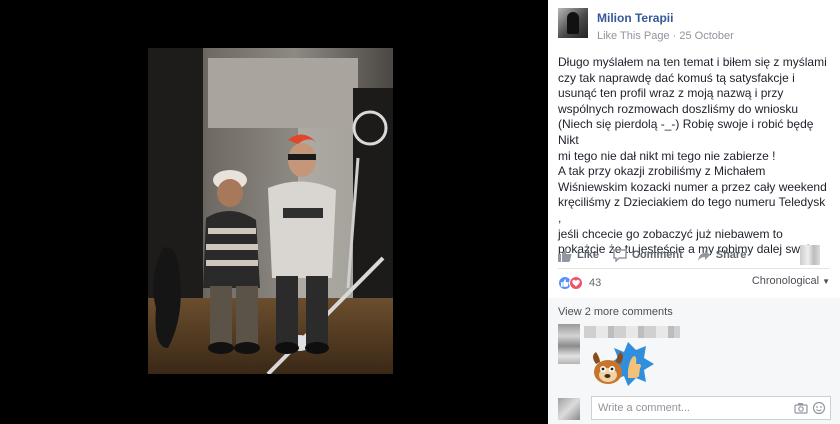  I want to click on share-label: Share, so click(731, 255).